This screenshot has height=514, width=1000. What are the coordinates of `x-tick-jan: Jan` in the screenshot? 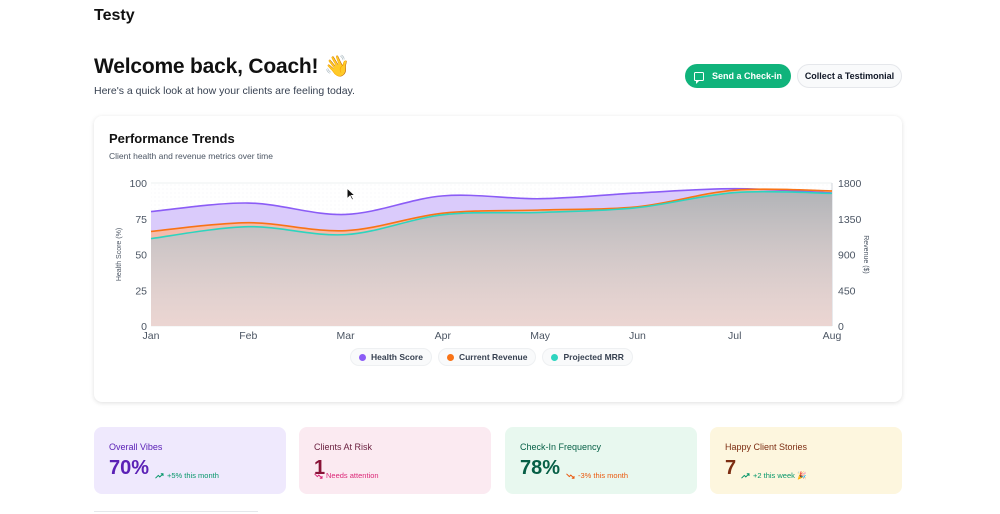 It's located at (151, 336).